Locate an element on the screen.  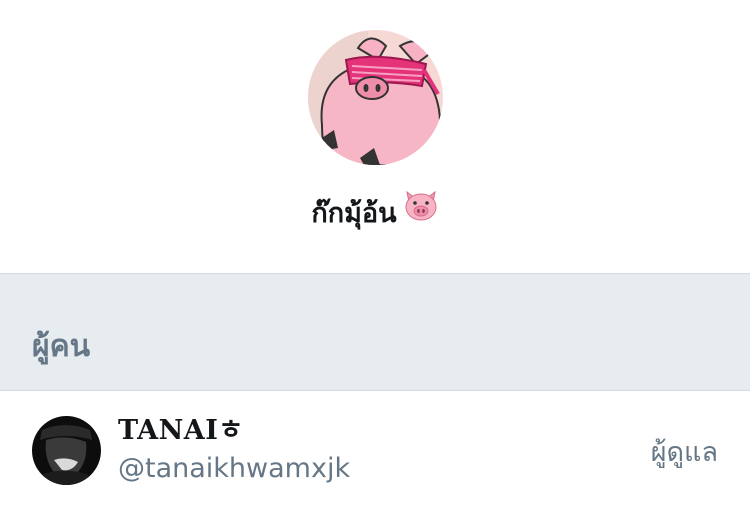
group-name-text: ก๊กมุ้อ้น is located at coordinates (354, 213).